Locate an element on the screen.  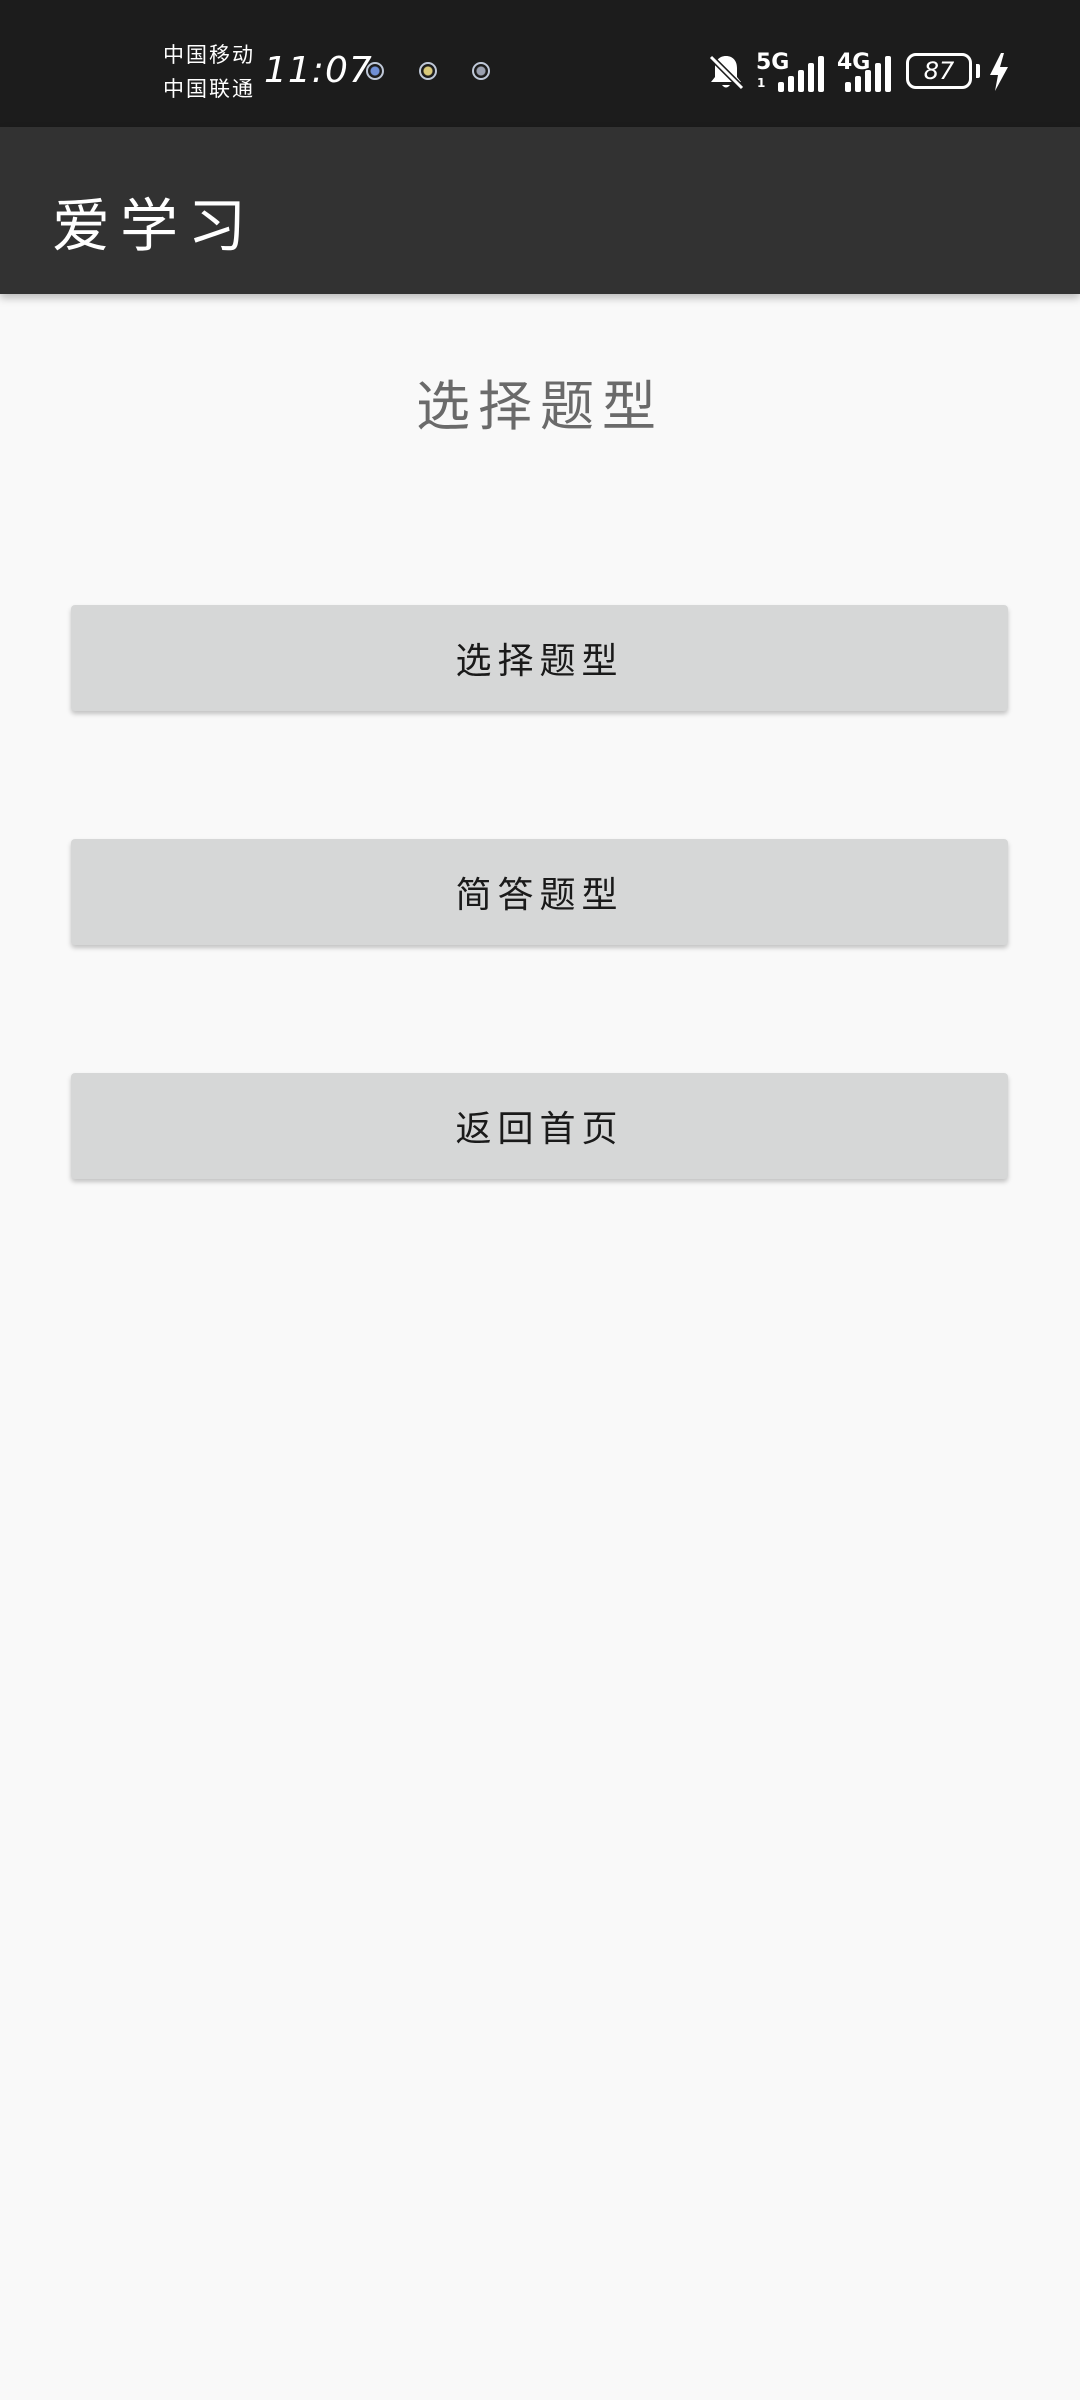
network-sub: 1 is located at coordinates (761, 83).